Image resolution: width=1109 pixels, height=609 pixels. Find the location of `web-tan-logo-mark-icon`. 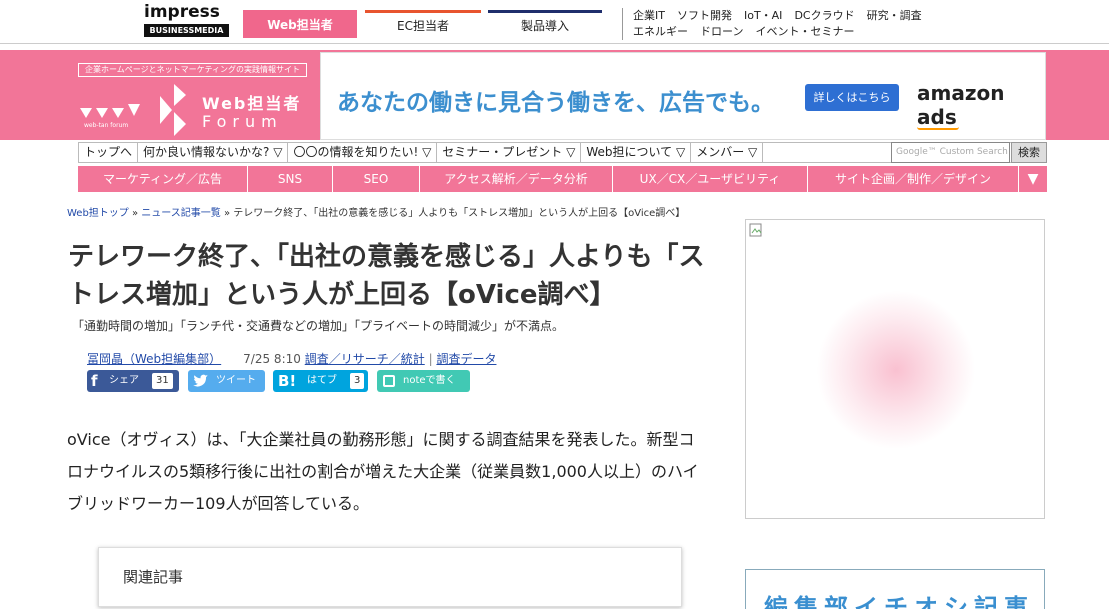

web-tan-logo-mark-icon is located at coordinates (133, 110).